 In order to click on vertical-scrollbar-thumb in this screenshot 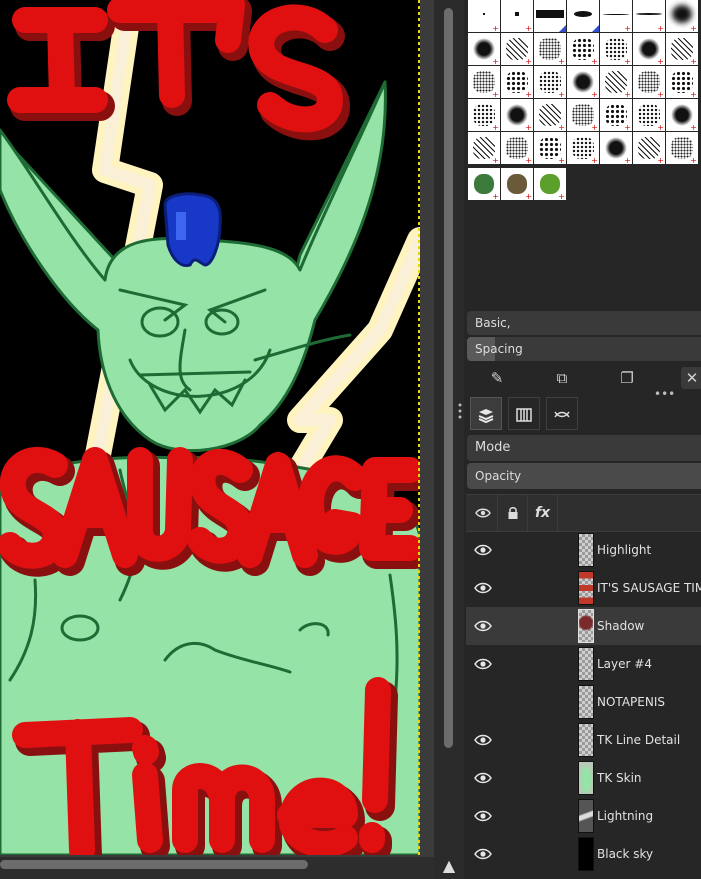, I will do `click(448, 378)`.